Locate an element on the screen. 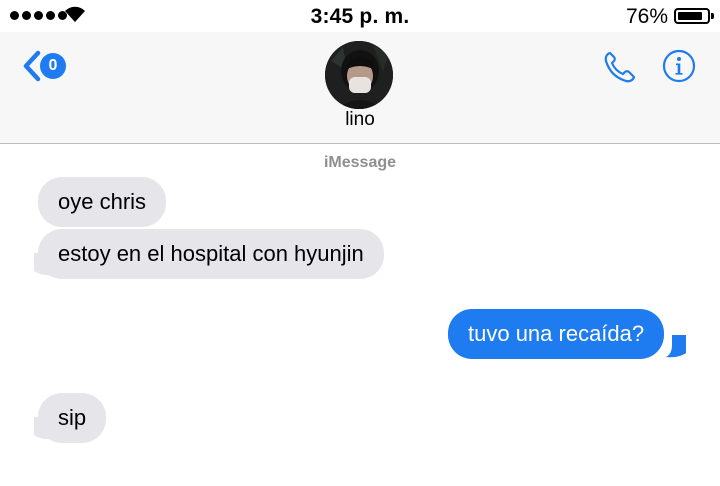  message-bubble-incoming: oye chris is located at coordinates (102, 202).